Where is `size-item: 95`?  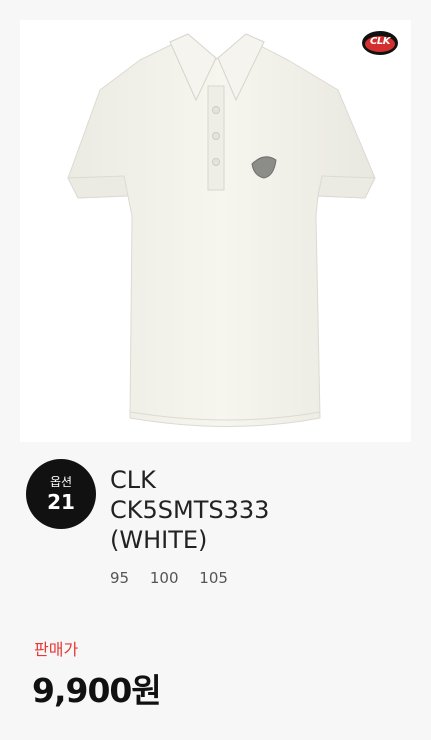 size-item: 95 is located at coordinates (120, 578).